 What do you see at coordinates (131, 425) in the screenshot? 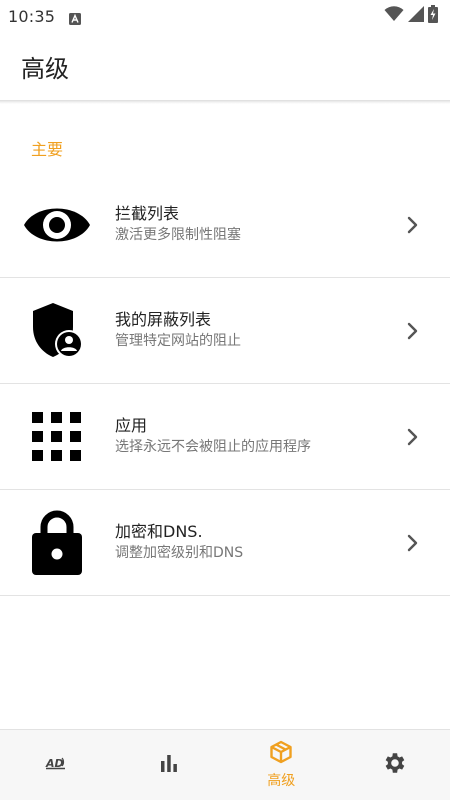
I see `menu-item-title: 应用` at bounding box center [131, 425].